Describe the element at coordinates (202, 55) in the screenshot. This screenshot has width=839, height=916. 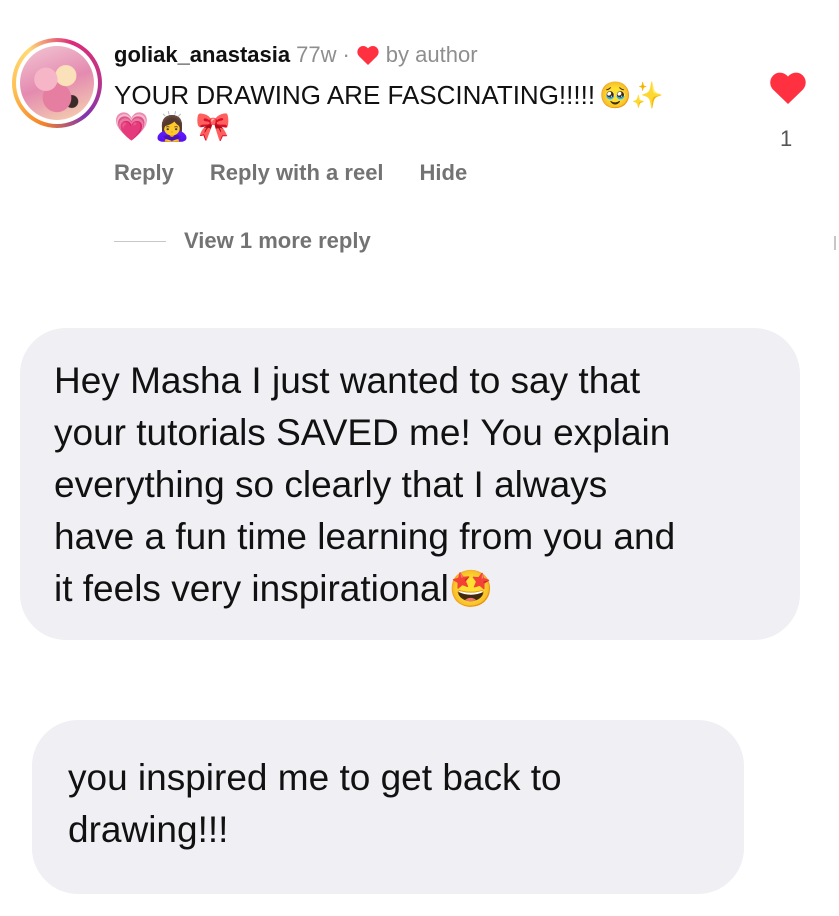
I see `comment-username: goliak_anastasia` at that location.